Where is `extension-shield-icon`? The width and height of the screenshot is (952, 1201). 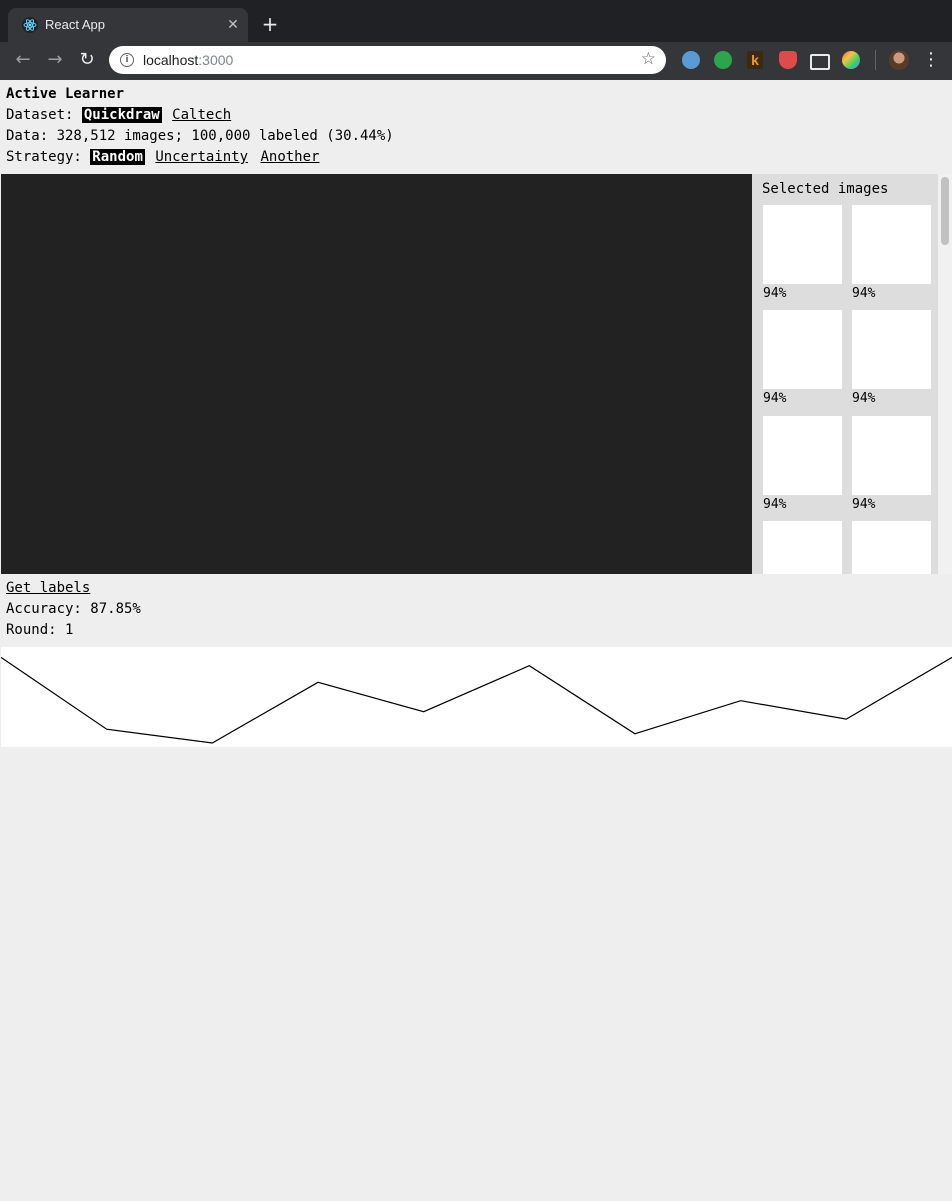
extension-shield-icon is located at coordinates (788, 60).